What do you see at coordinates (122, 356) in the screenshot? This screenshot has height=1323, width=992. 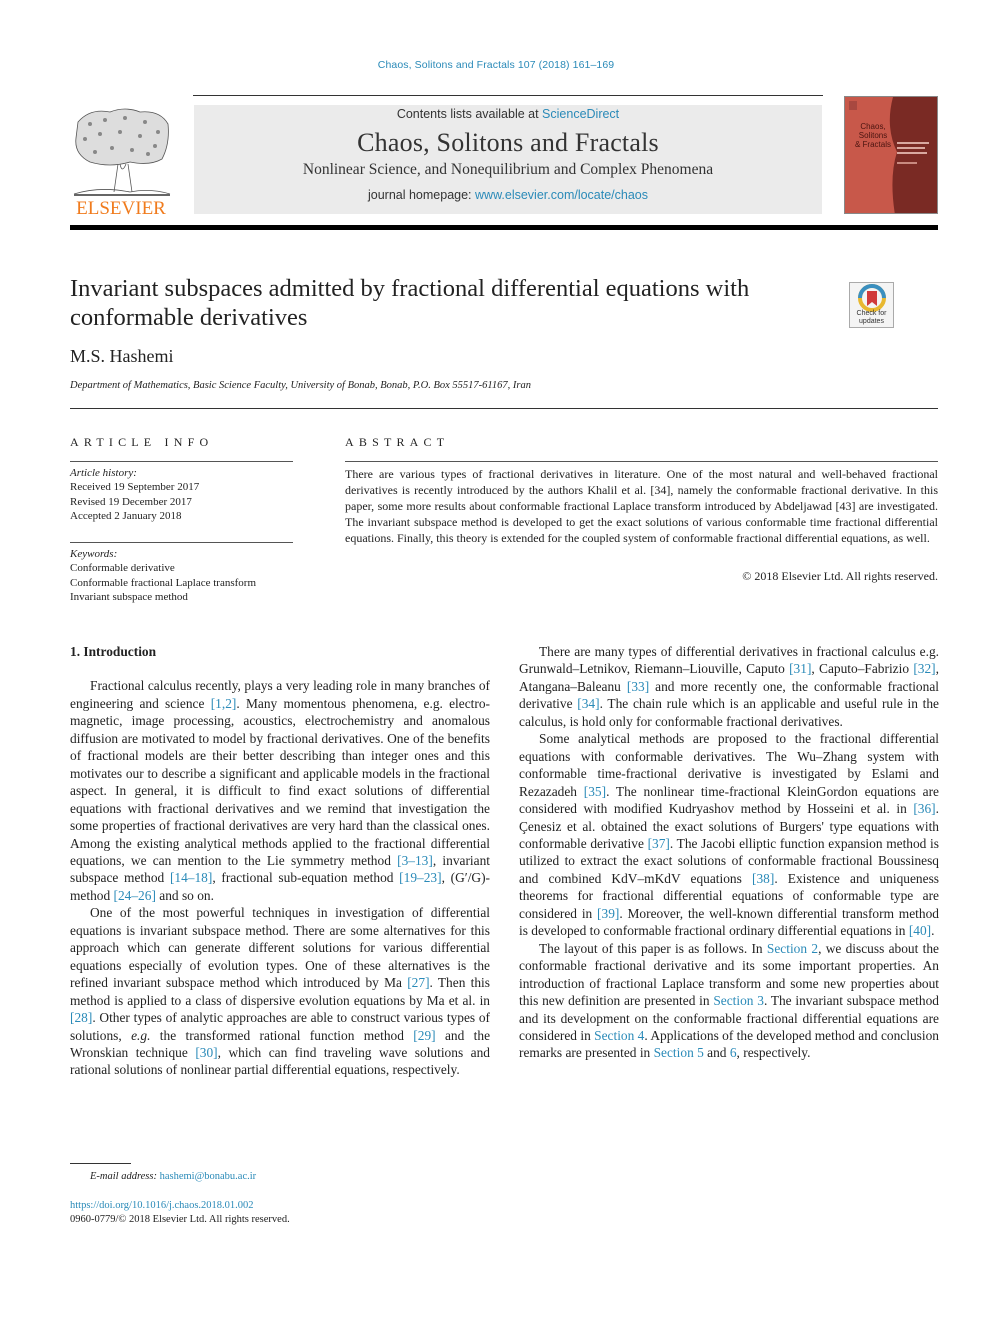 I see `author-name: M.S. Hashemi` at bounding box center [122, 356].